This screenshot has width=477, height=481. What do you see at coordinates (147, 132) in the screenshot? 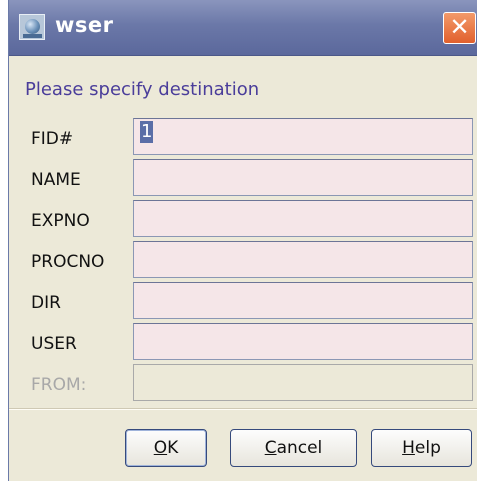
I see `fid-value: 1` at bounding box center [147, 132].